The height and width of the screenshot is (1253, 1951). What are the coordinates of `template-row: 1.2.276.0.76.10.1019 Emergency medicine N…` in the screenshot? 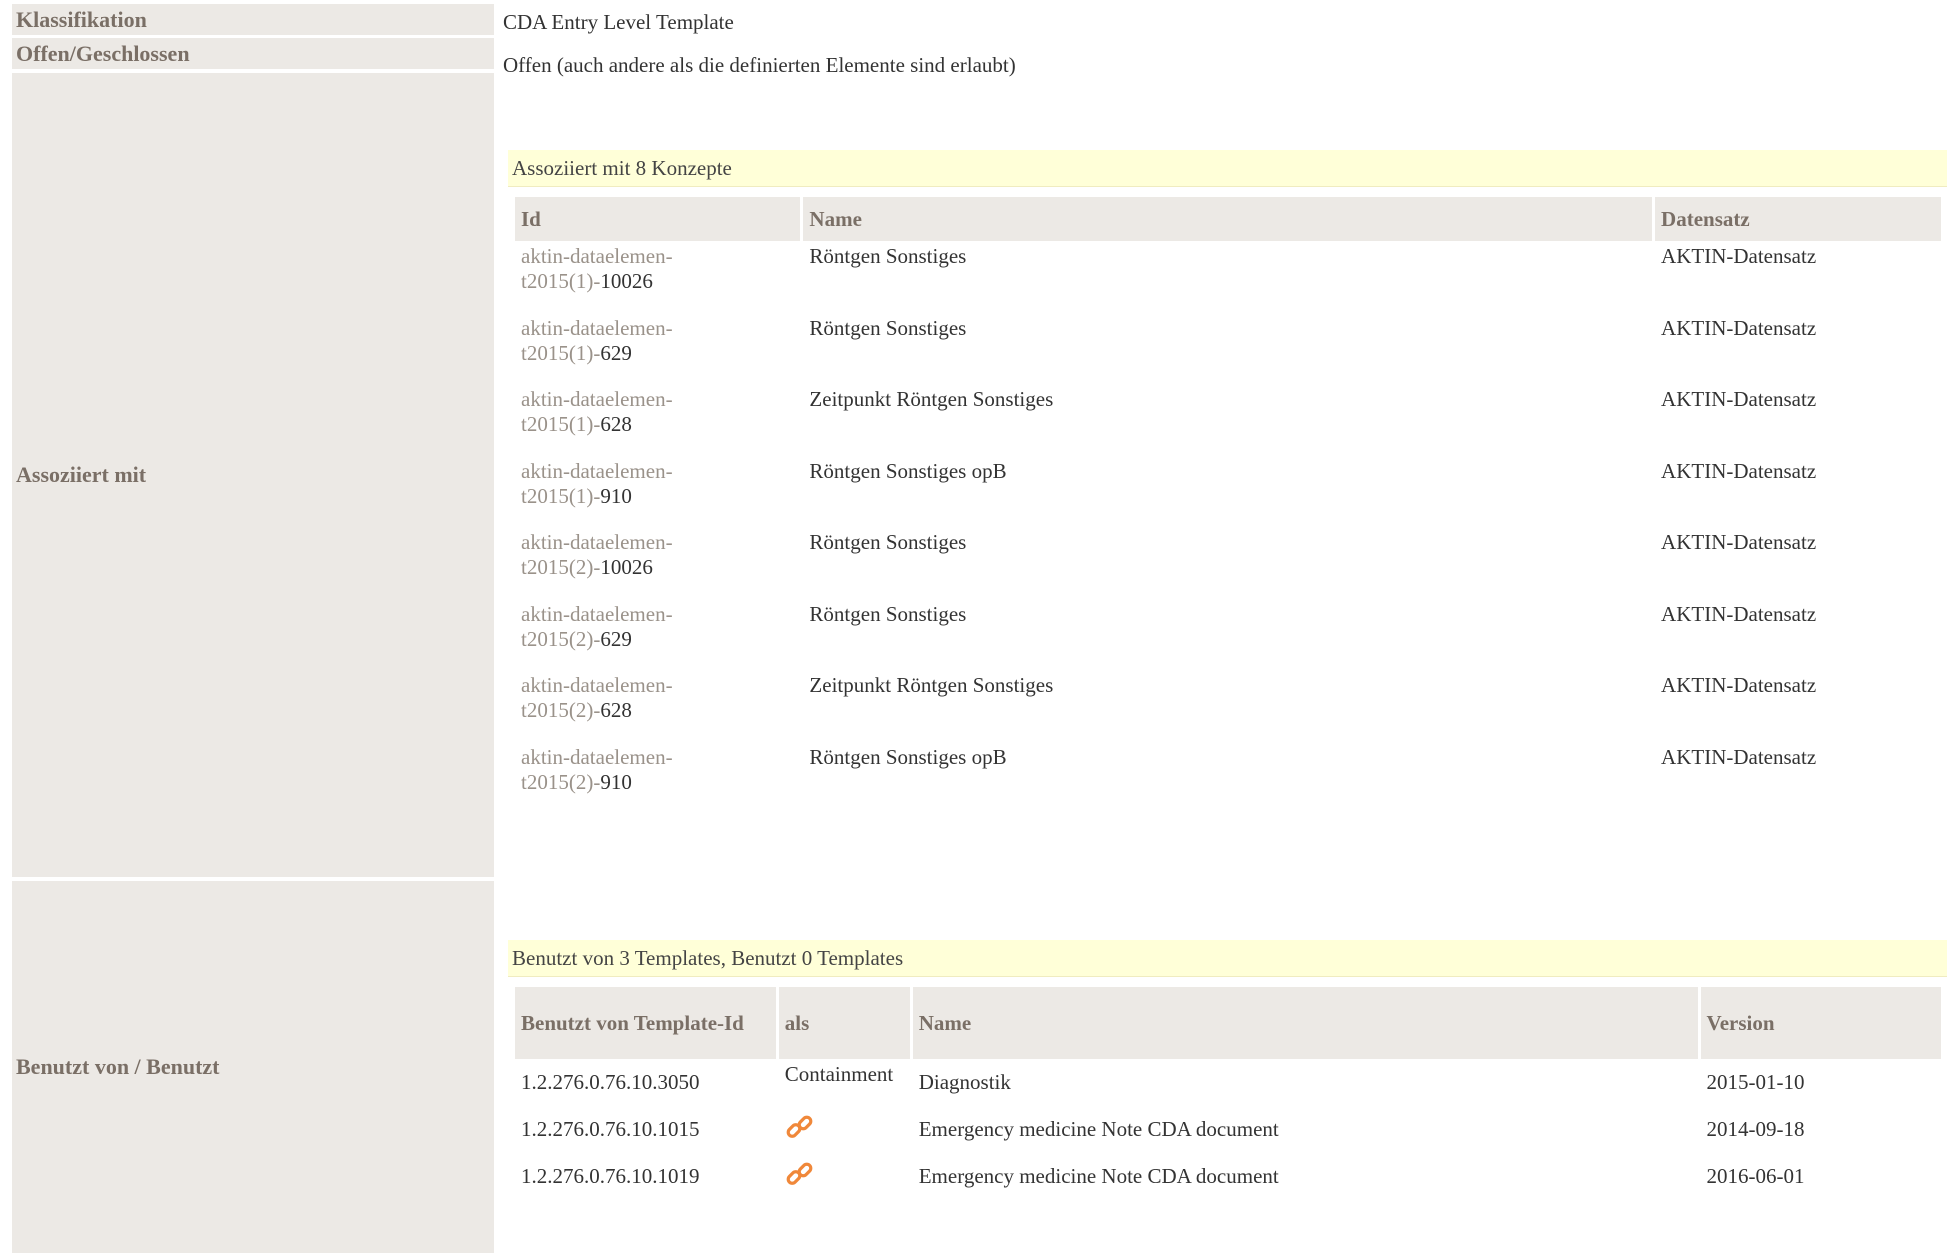 It's located at (1228, 1176).